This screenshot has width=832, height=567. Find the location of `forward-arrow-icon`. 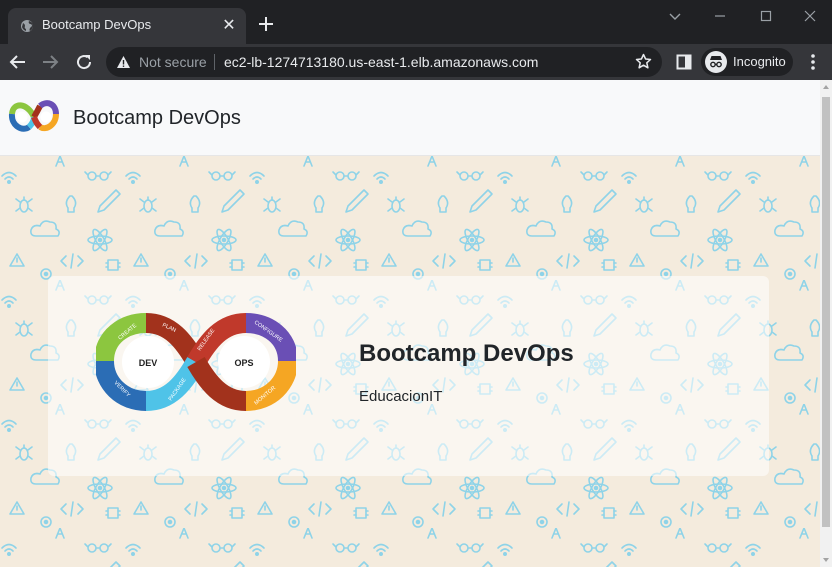

forward-arrow-icon is located at coordinates (50, 62).